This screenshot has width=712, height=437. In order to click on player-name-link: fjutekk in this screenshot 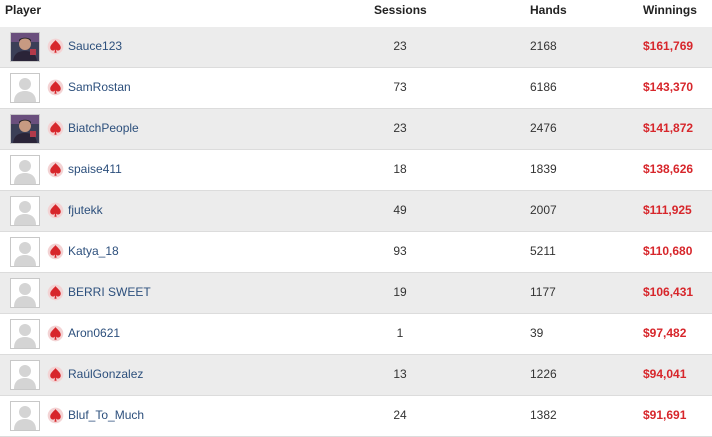, I will do `click(85, 210)`.